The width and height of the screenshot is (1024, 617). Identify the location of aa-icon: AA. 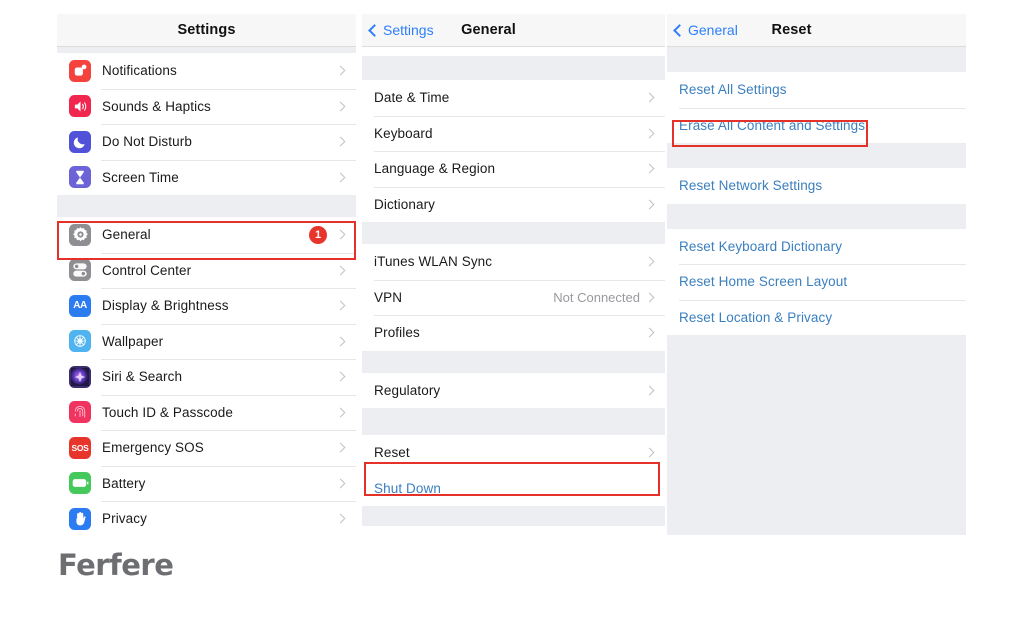
(80, 305).